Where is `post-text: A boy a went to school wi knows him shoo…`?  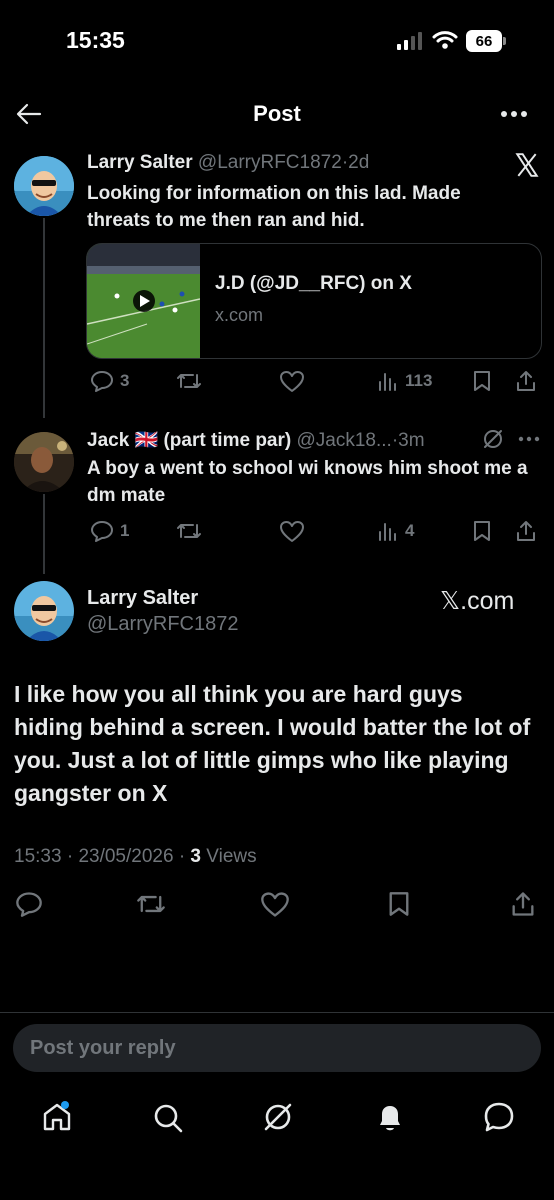
post-text: A boy a went to school wi knows him shoo… is located at coordinates (307, 482).